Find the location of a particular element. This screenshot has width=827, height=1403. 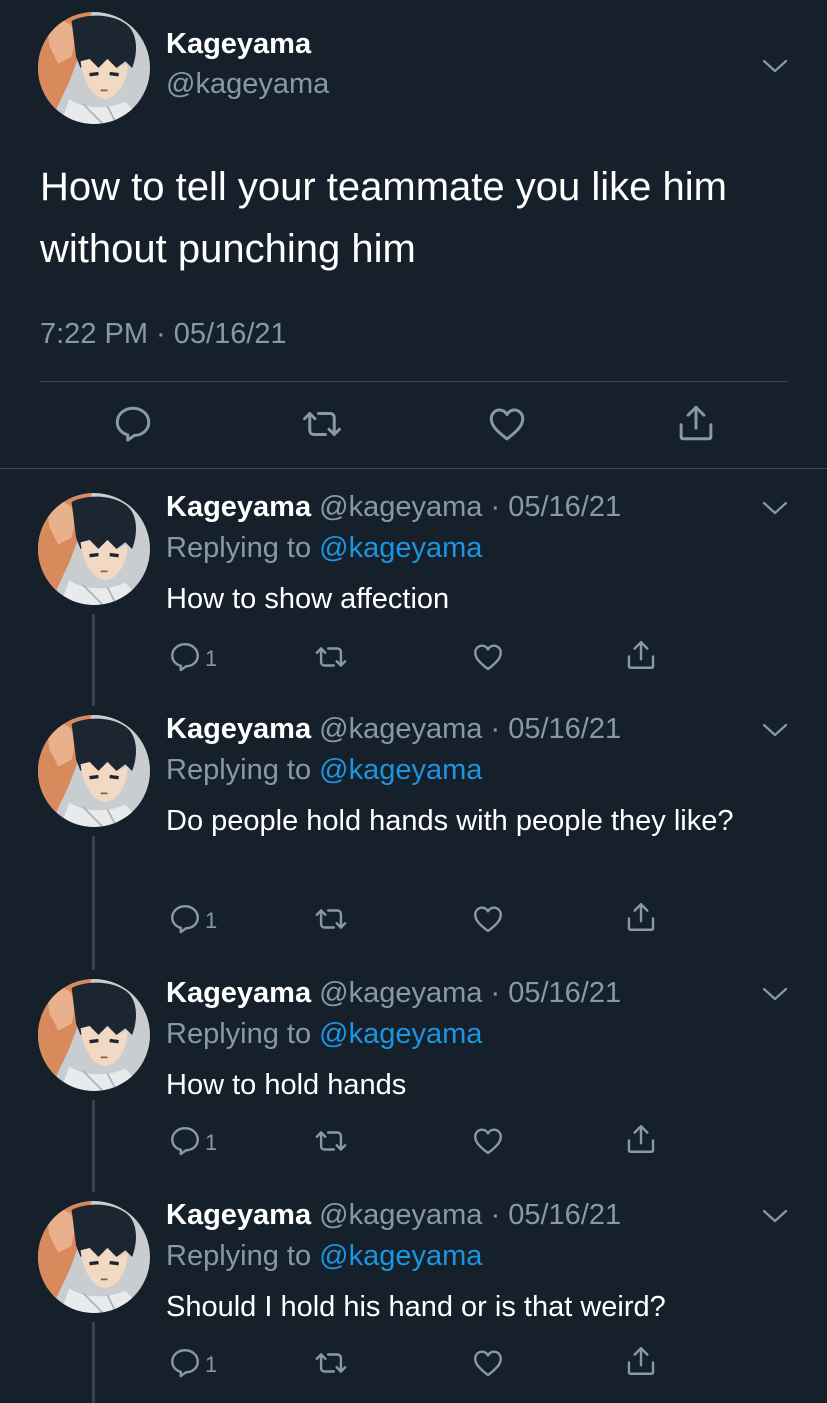

reply-text: How to hold hands is located at coordinates (286, 1085).